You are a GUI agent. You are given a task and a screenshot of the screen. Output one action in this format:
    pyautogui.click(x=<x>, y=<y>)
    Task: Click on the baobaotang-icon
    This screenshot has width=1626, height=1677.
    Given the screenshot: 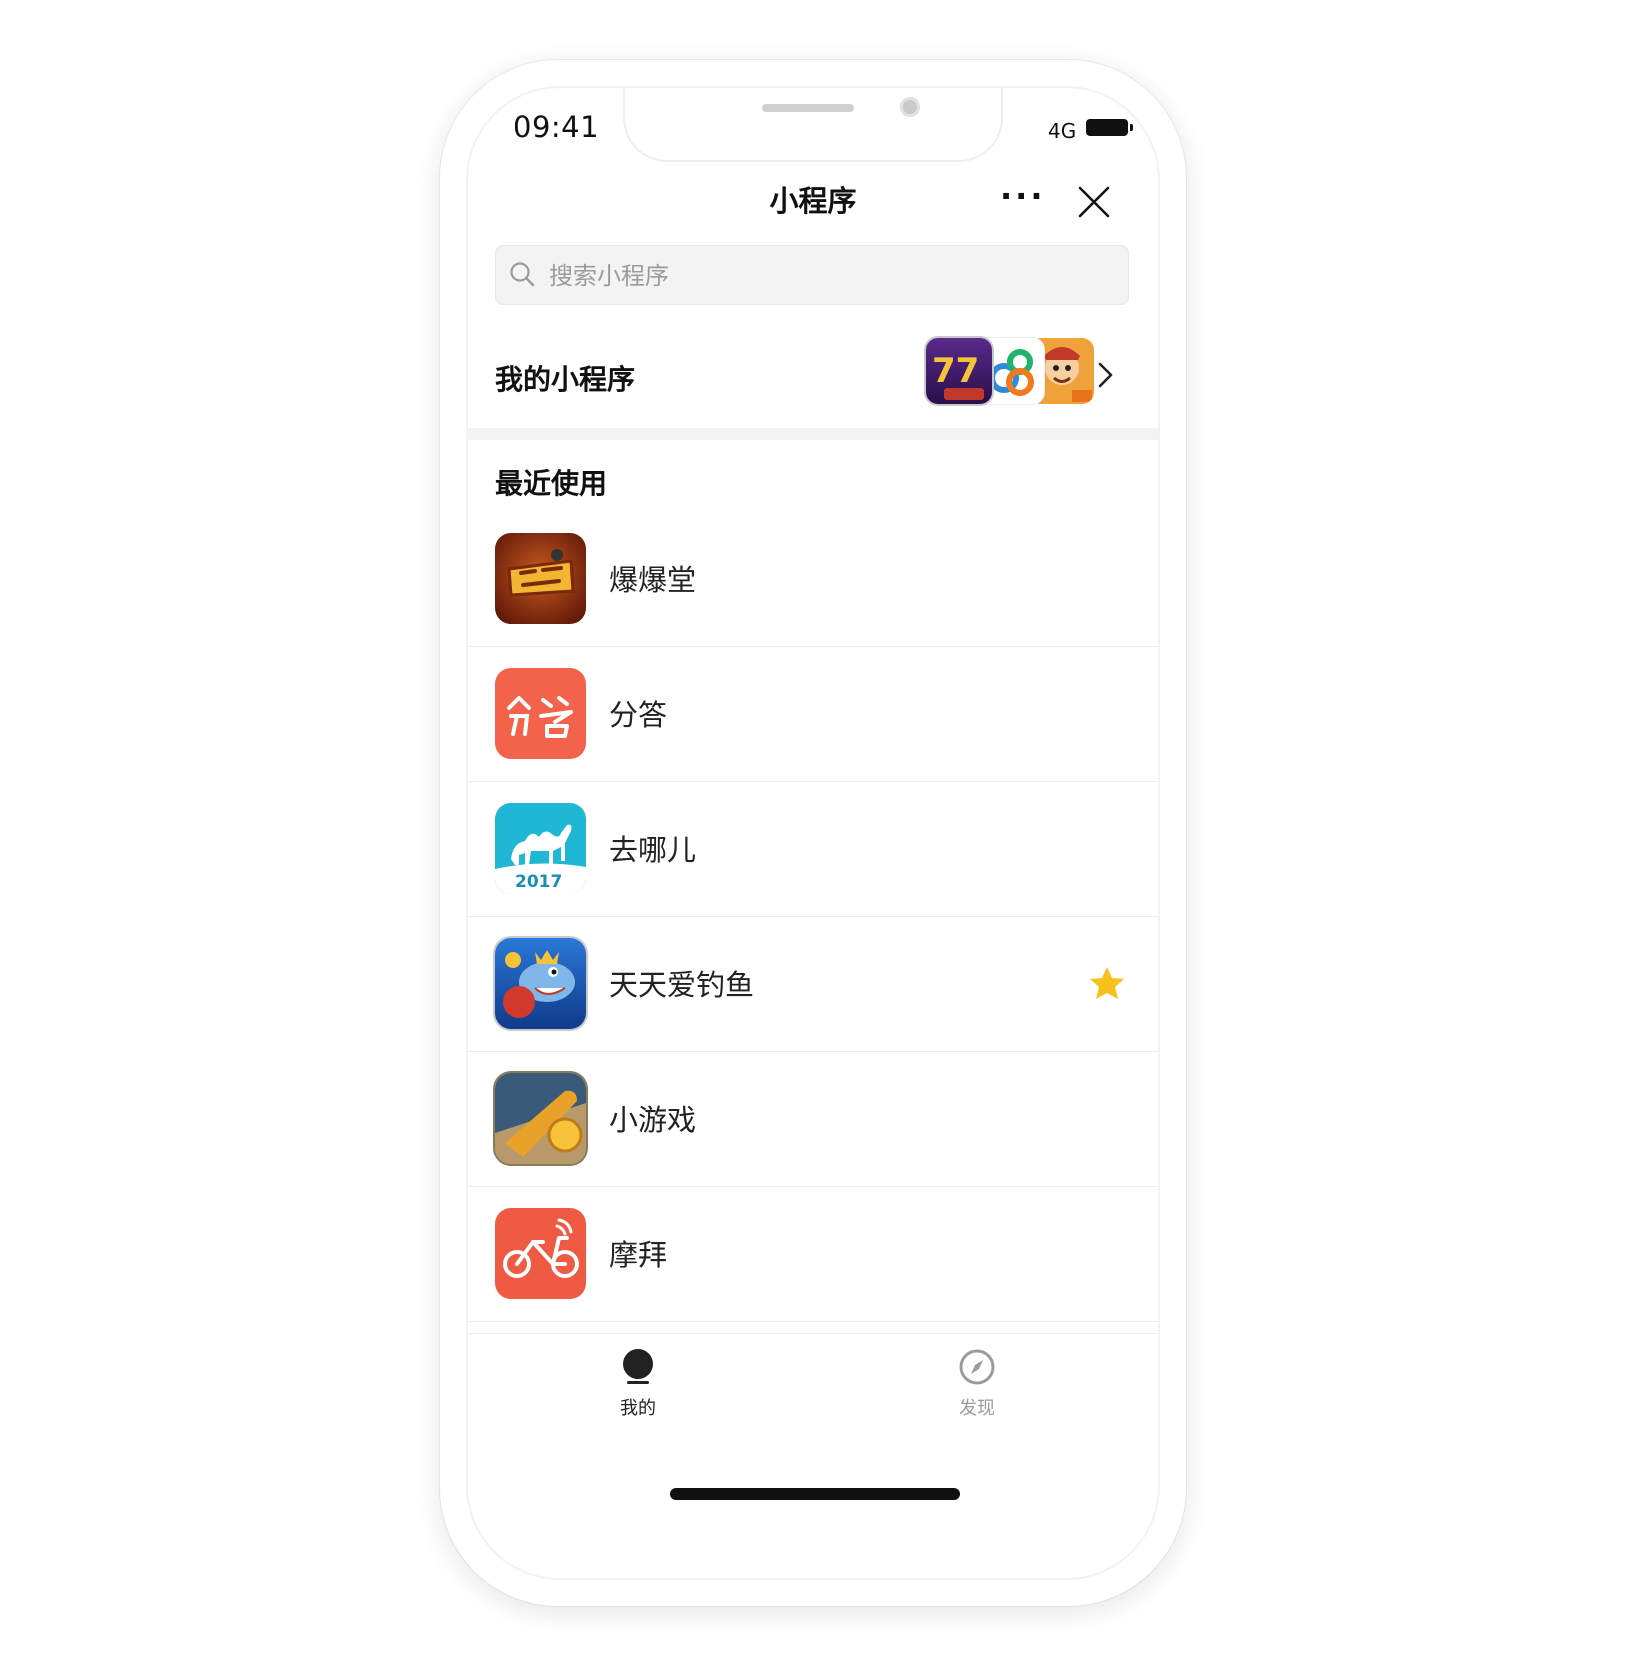 What is the action you would take?
    pyautogui.click(x=540, y=578)
    